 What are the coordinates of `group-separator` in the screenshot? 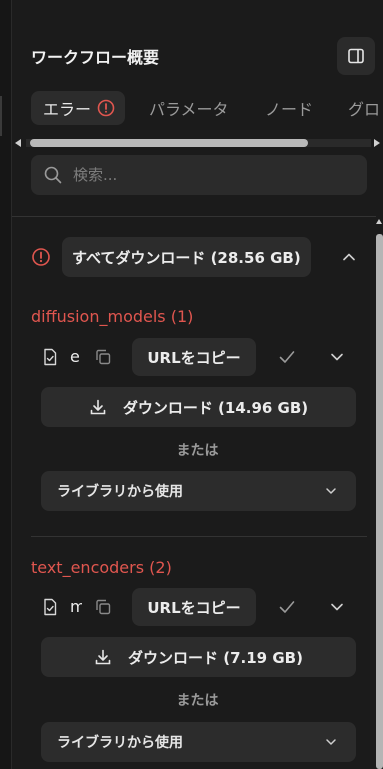 It's located at (199, 536).